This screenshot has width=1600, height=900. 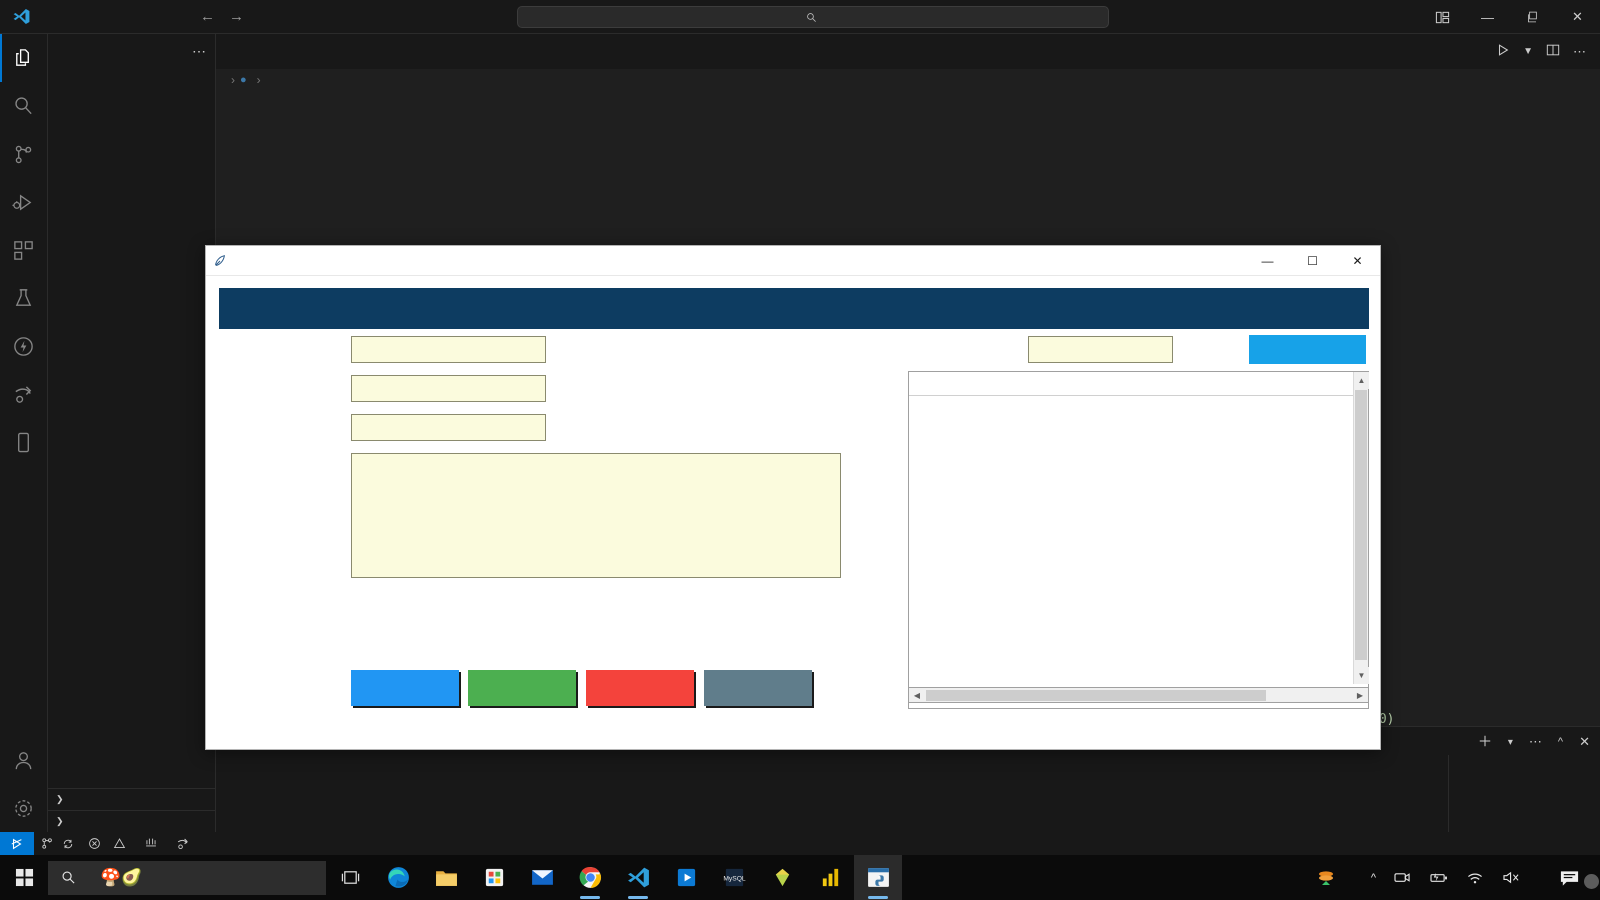 What do you see at coordinates (187, 877) in the screenshot?
I see `search-input: 🍄🥑` at bounding box center [187, 877].